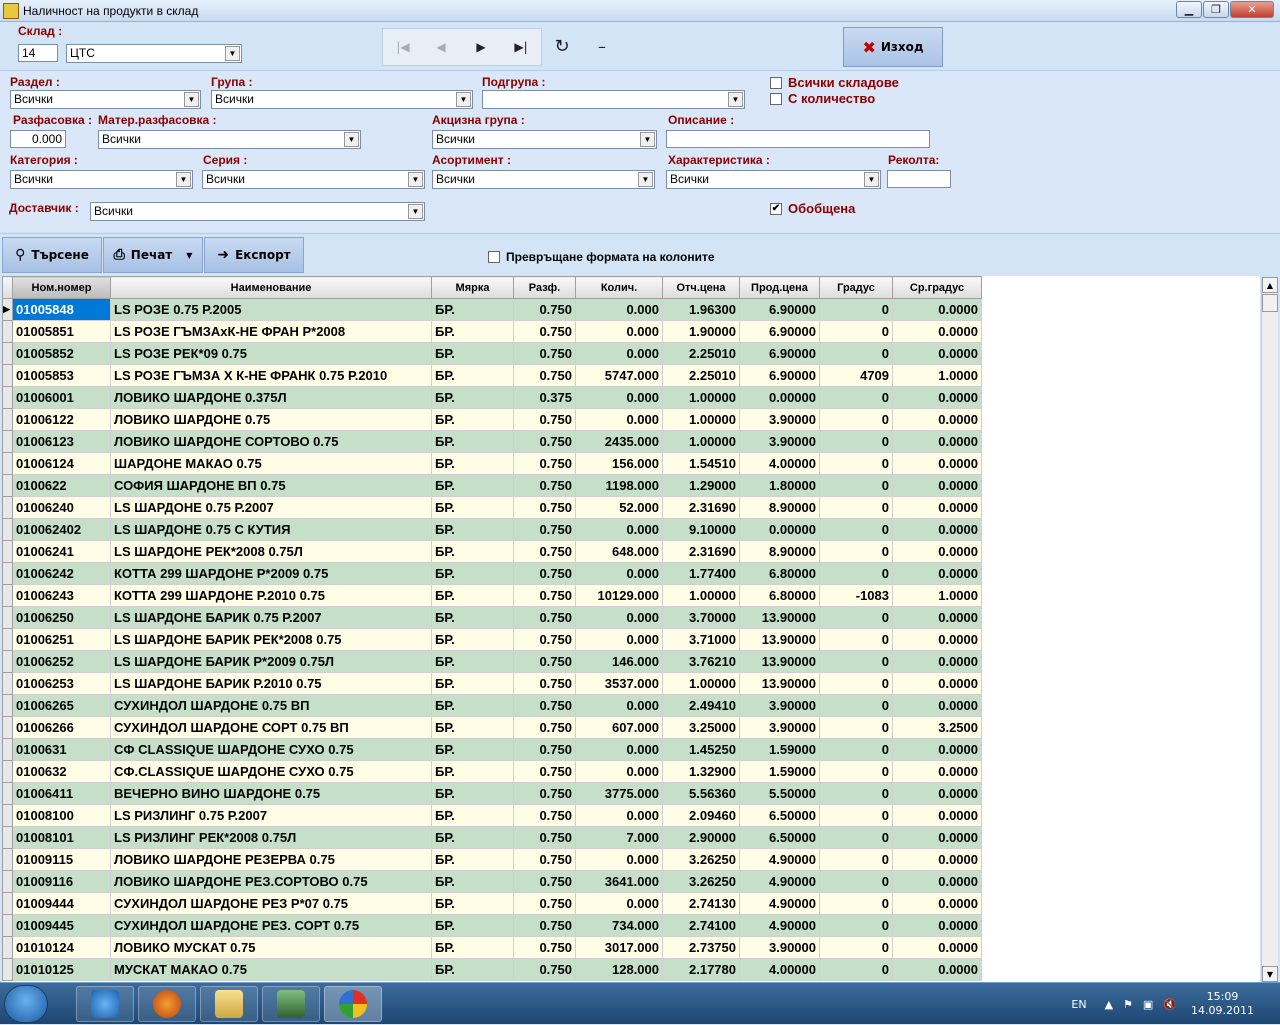  Describe the element at coordinates (271, 727) in the screenshot. I see `table-cell: СУХИНДОЛ ШАРДОНЕ СОРТ 0.75 ВП` at that location.